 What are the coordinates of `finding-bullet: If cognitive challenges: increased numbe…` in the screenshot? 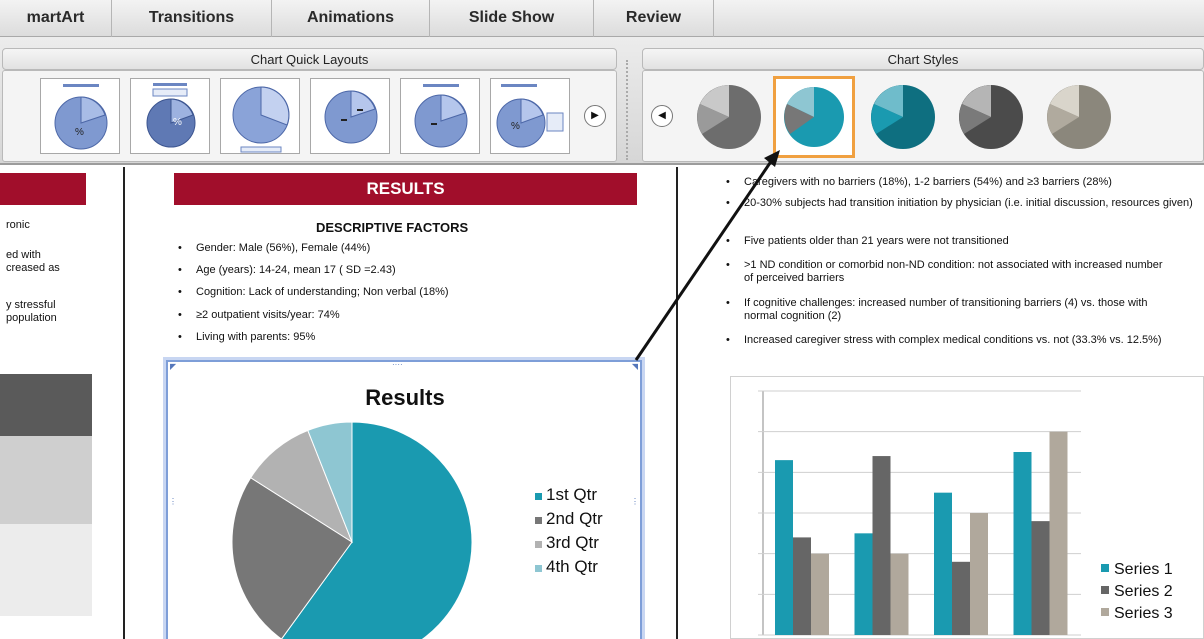 It's located at (945, 310).